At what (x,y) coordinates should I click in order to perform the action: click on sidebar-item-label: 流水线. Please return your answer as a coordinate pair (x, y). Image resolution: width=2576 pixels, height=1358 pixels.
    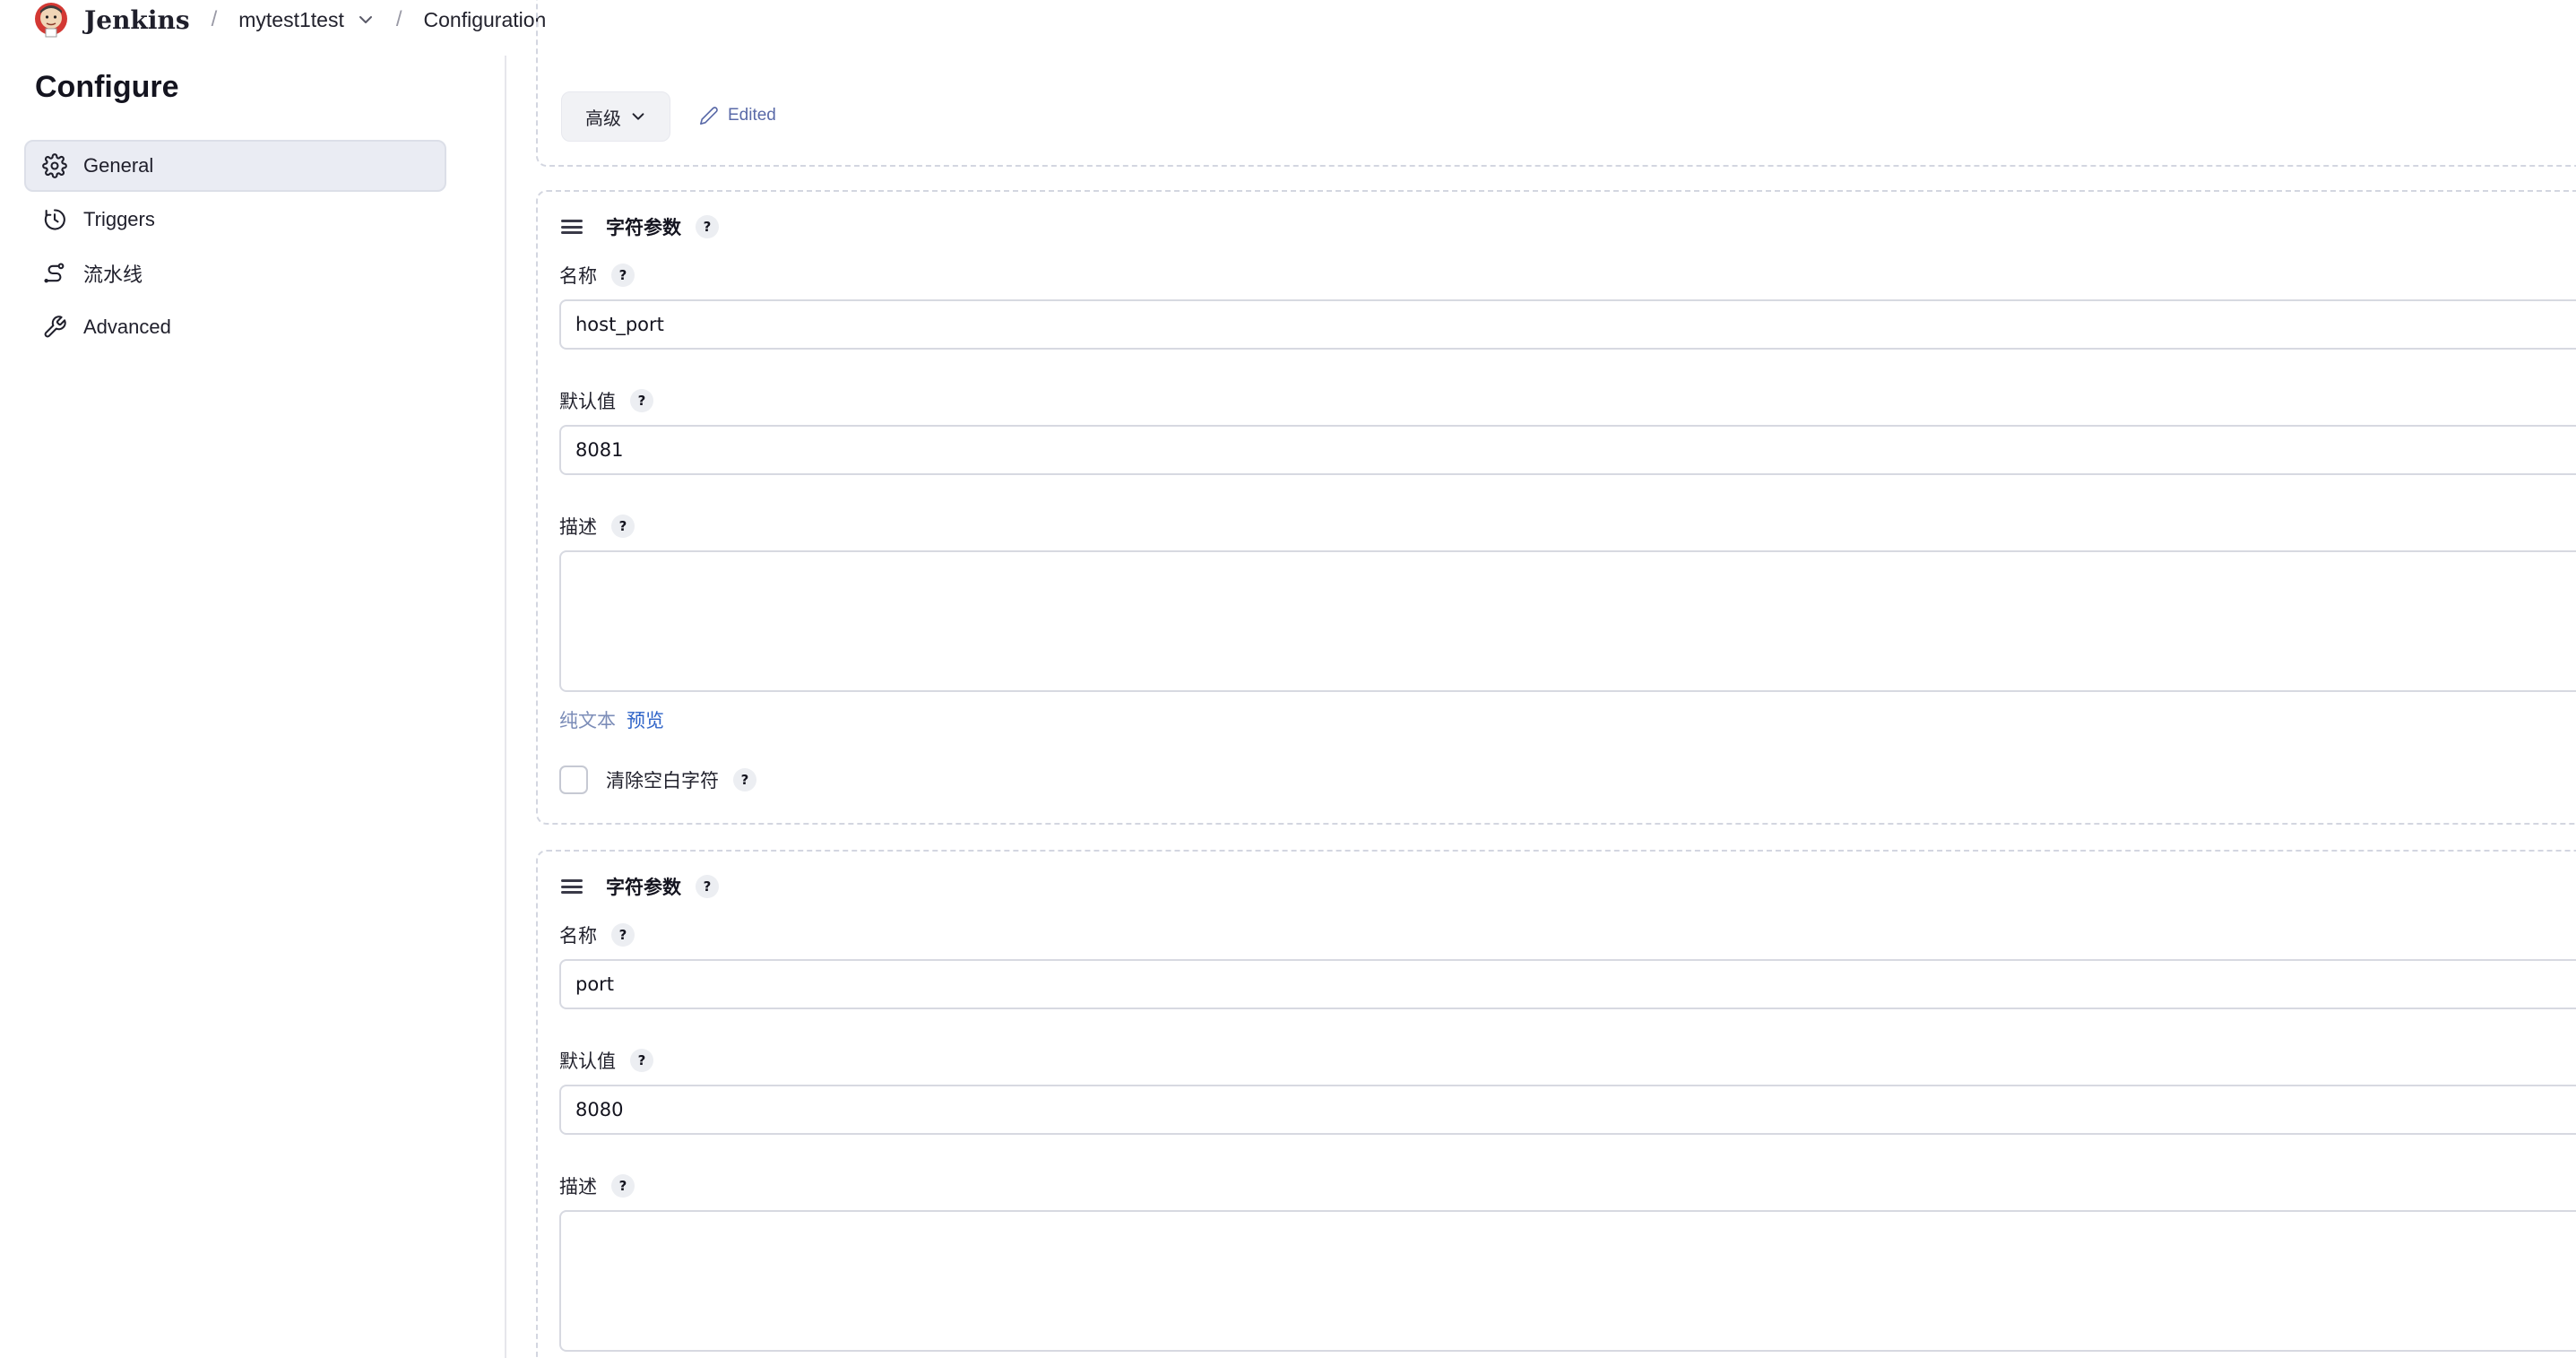
    Looking at the image, I should click on (113, 275).